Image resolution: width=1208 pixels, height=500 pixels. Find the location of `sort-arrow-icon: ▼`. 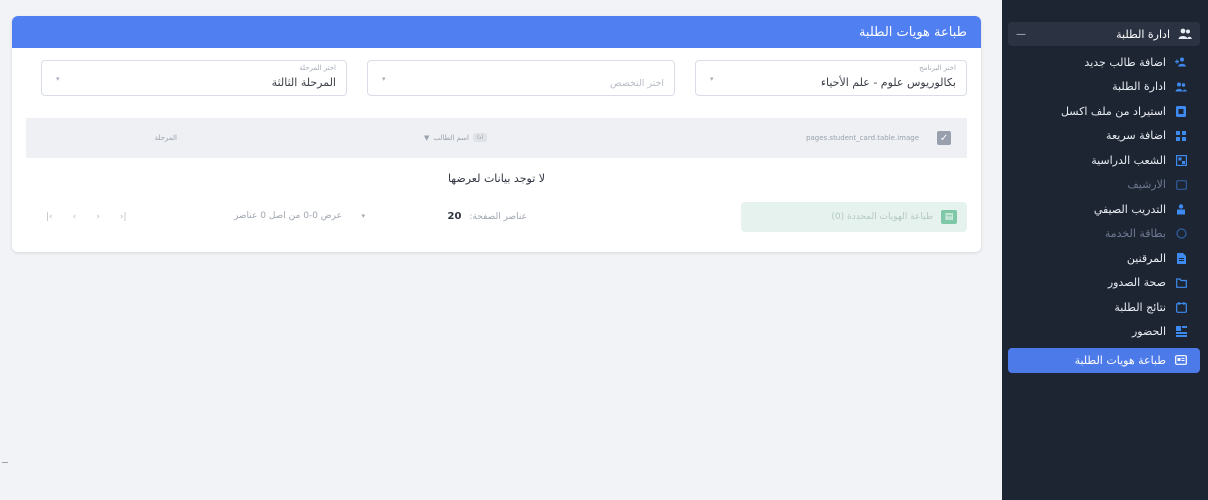

sort-arrow-icon: ▼ is located at coordinates (426, 137).